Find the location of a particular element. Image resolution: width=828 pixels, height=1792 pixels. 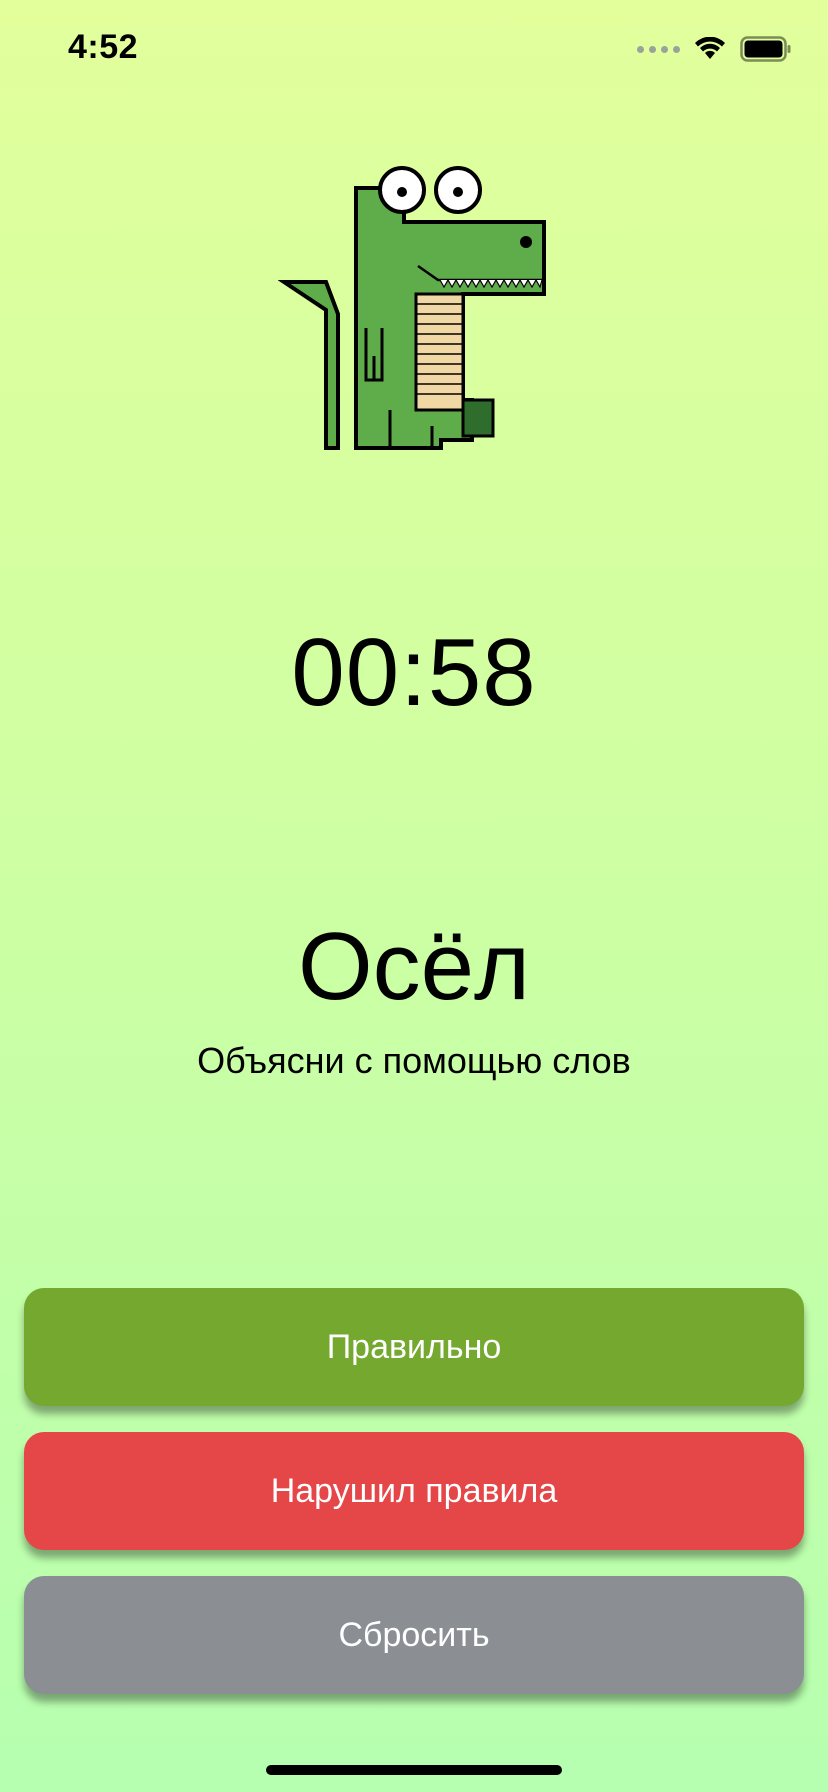

correct-button: Правильно is located at coordinates (414, 1347).